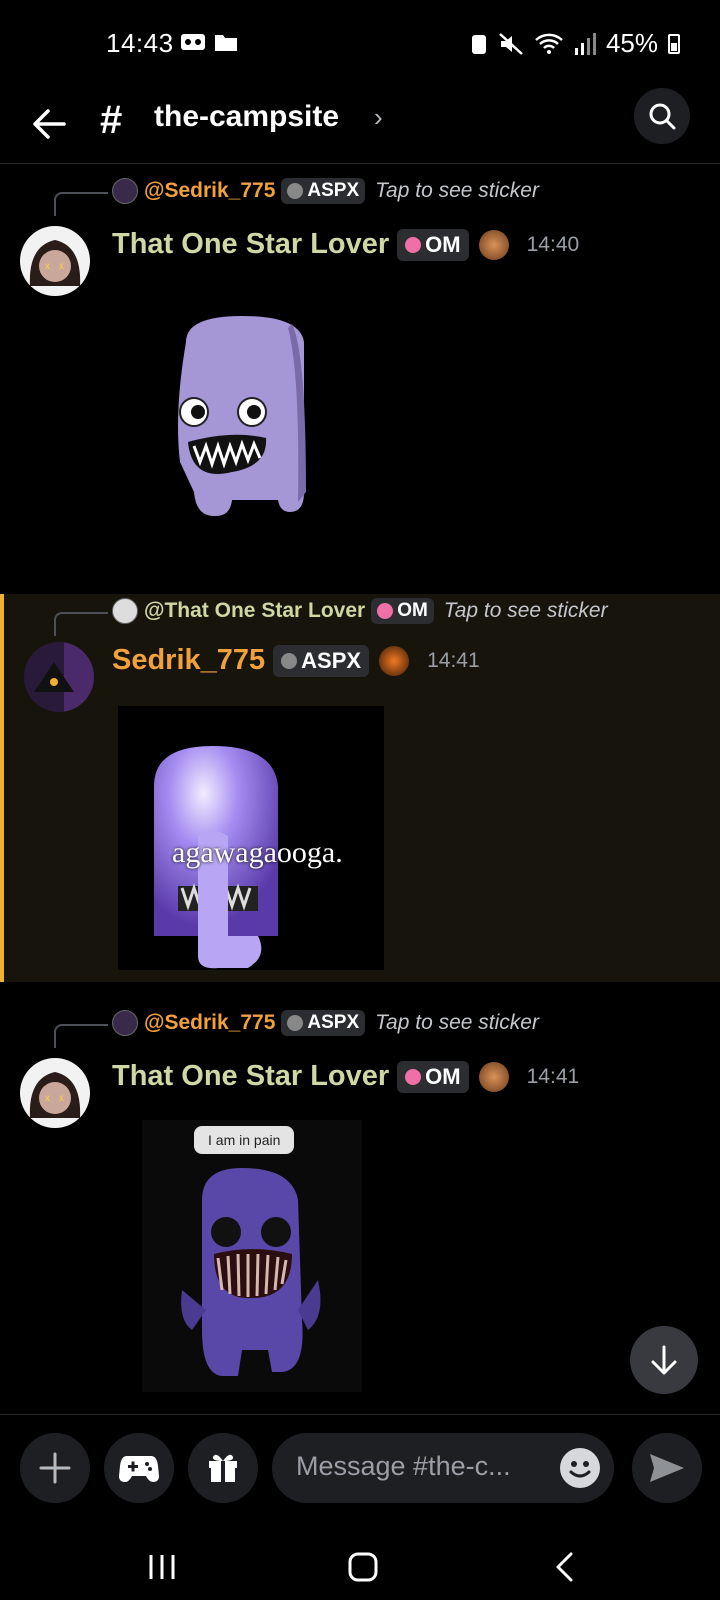 The image size is (720, 1600). I want to click on chevron-right-icon: ›, so click(378, 117).